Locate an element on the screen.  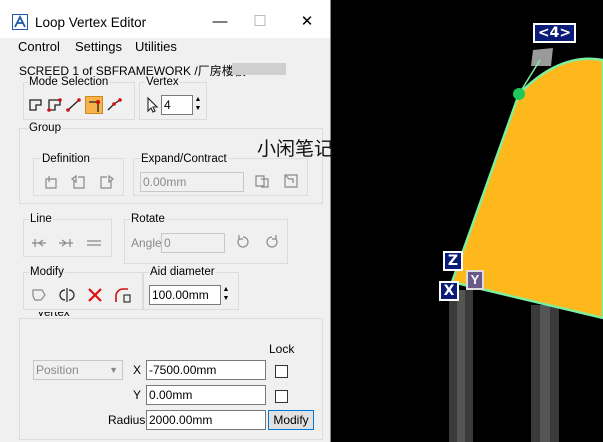
lock-label: Lock is located at coordinates (282, 349).